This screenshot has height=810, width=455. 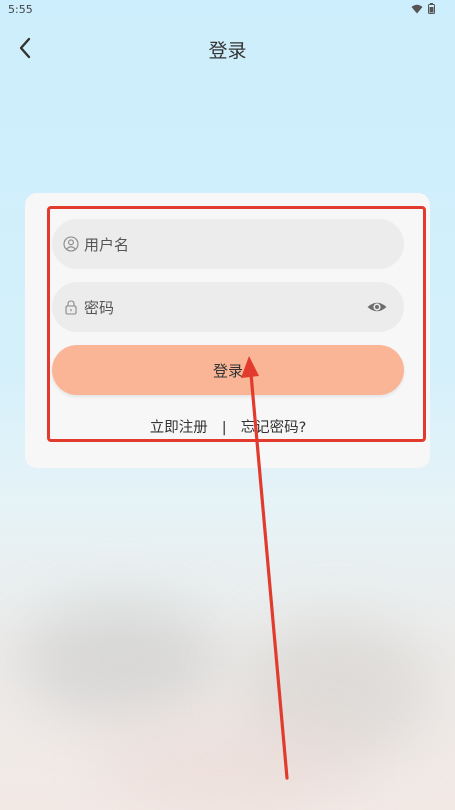 What do you see at coordinates (228, 244) in the screenshot?
I see `username-field: 用户名` at bounding box center [228, 244].